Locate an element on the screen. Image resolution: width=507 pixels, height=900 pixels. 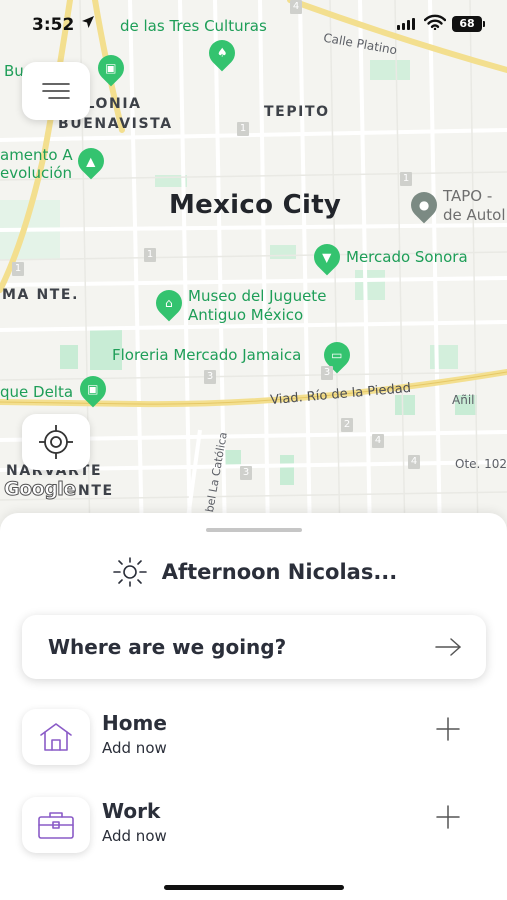
menu-button is located at coordinates (56, 91).